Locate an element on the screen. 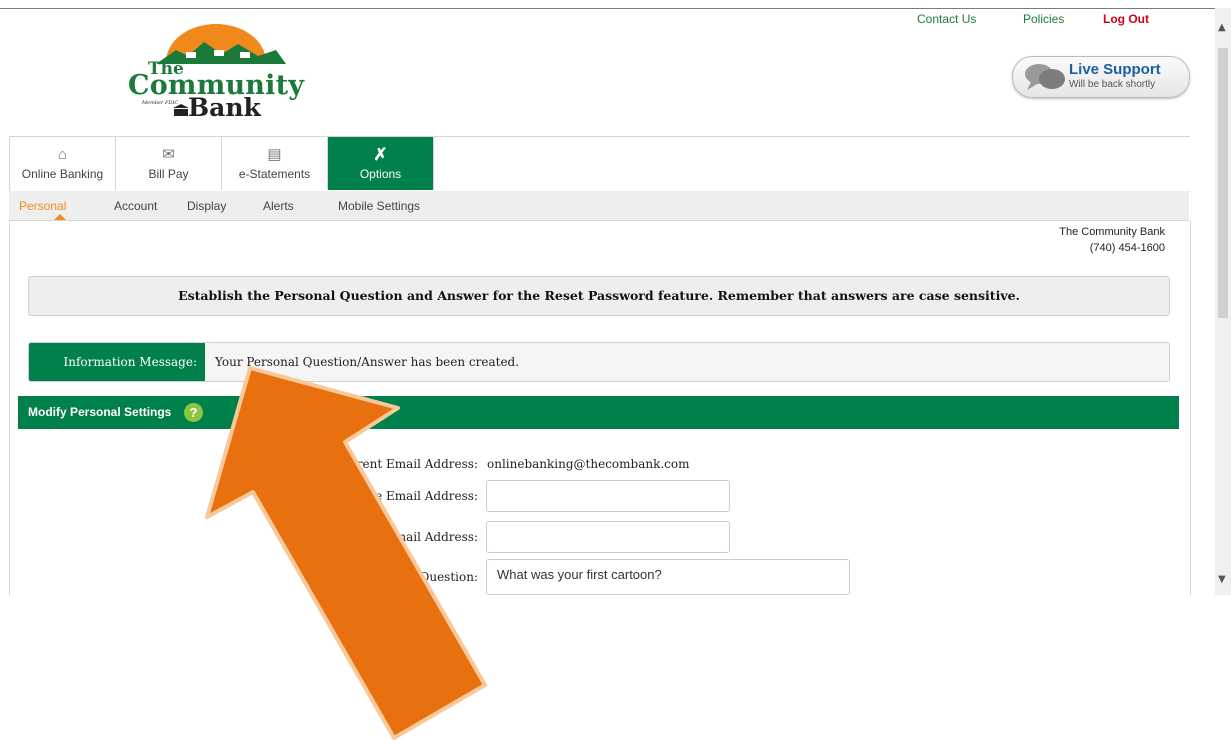  contact-us-link: Contact Us is located at coordinates (946, 19).